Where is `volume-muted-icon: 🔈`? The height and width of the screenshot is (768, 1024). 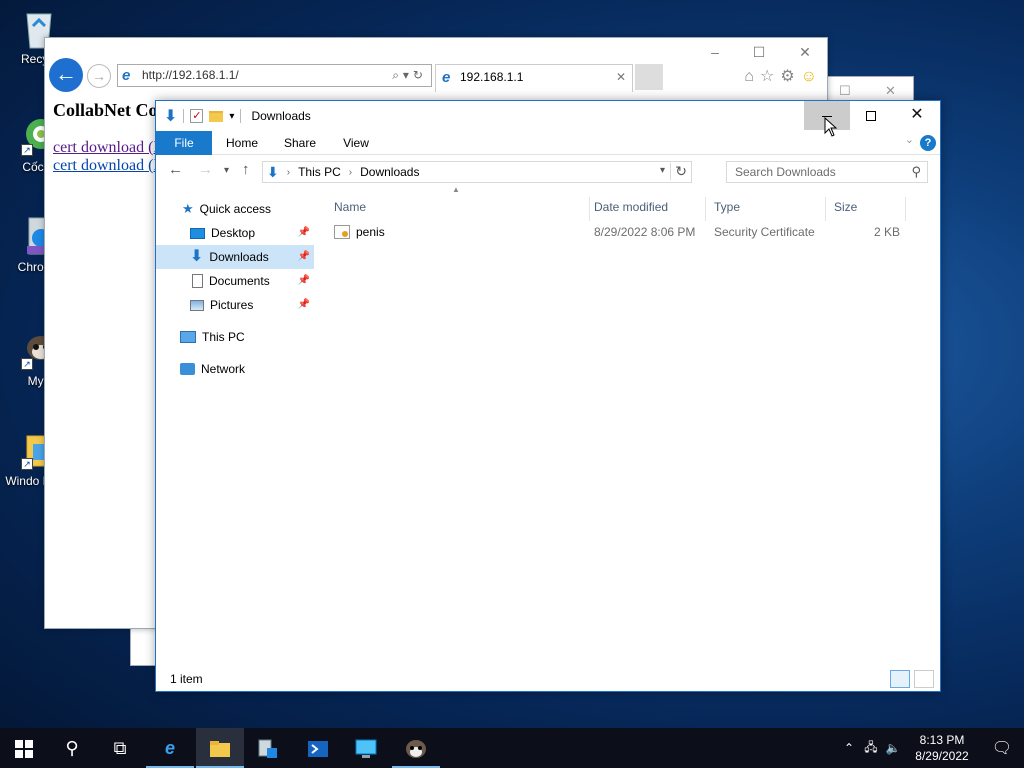 volume-muted-icon: 🔈 is located at coordinates (893, 748).